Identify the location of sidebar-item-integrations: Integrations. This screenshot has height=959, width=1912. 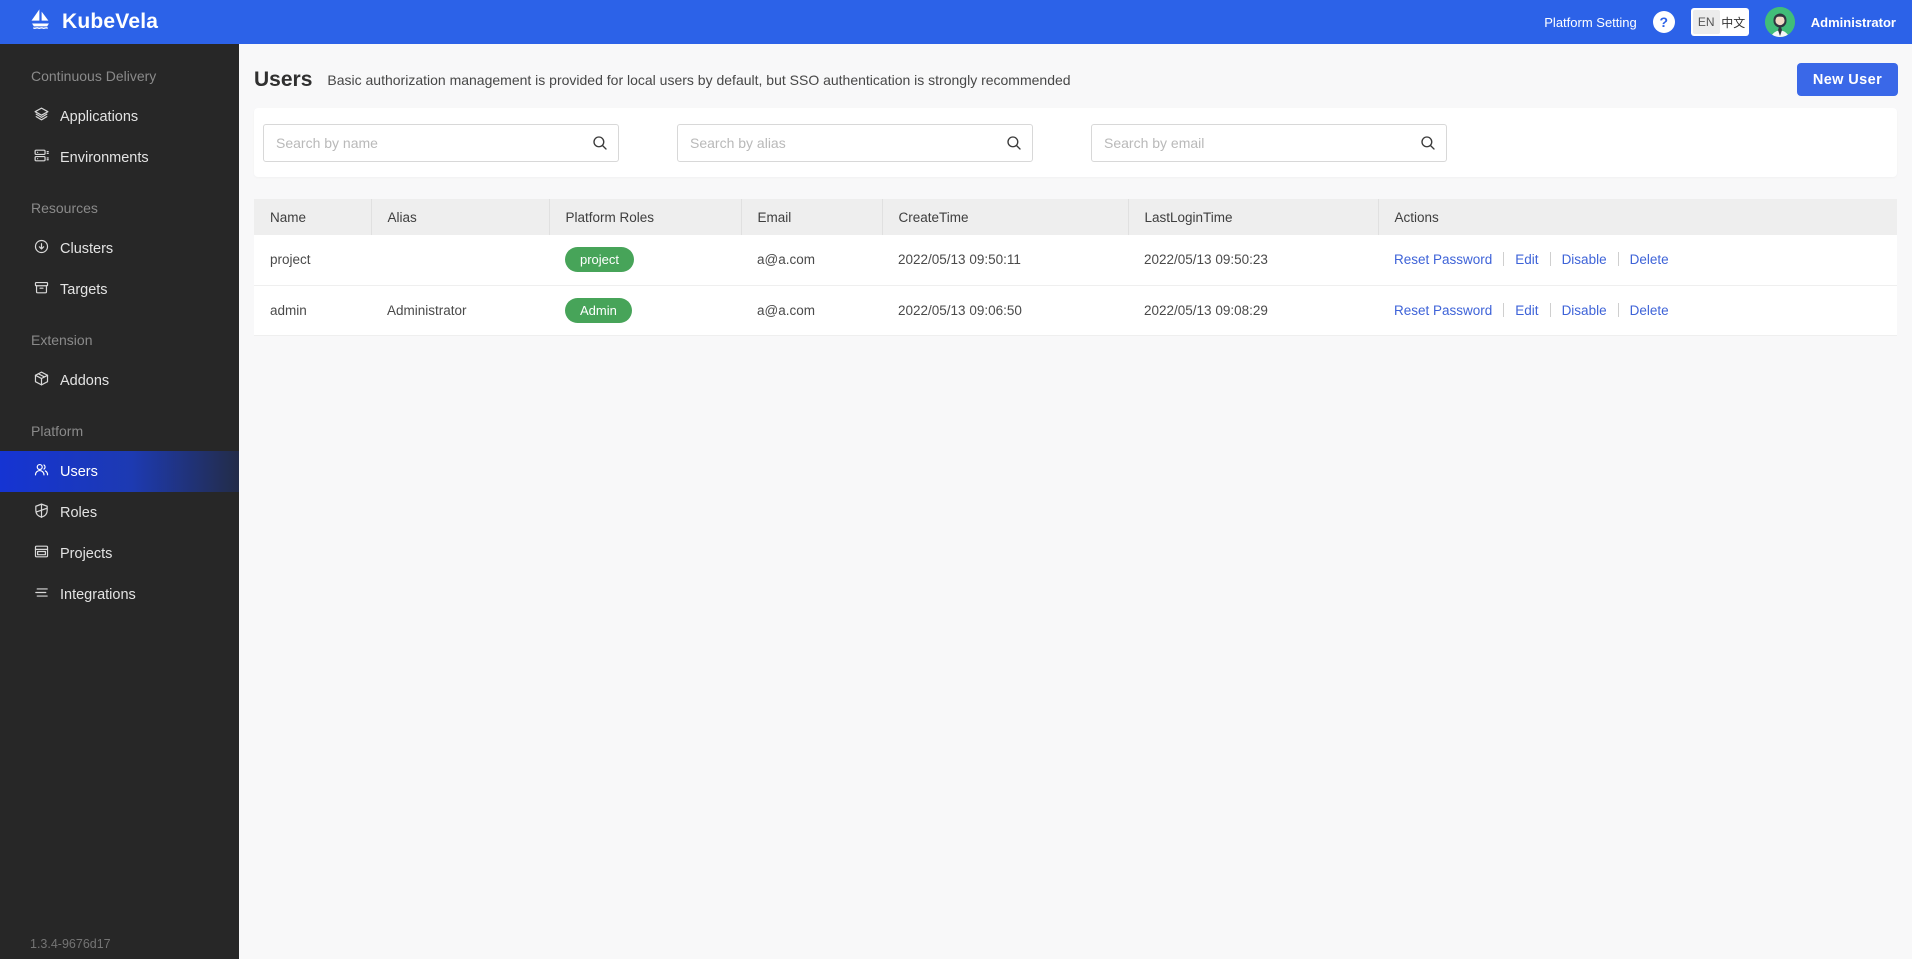
(119, 594).